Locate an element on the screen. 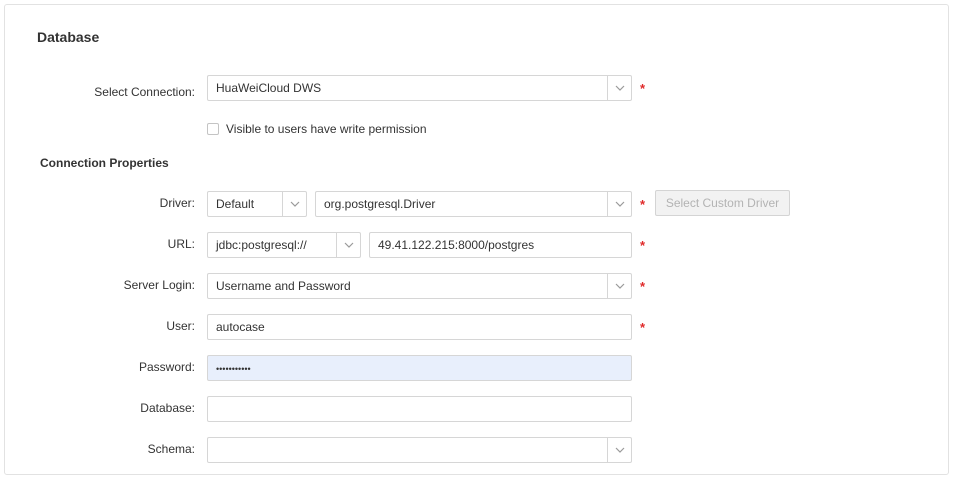  password-masked-value: ••••••••••• is located at coordinates (233, 369).